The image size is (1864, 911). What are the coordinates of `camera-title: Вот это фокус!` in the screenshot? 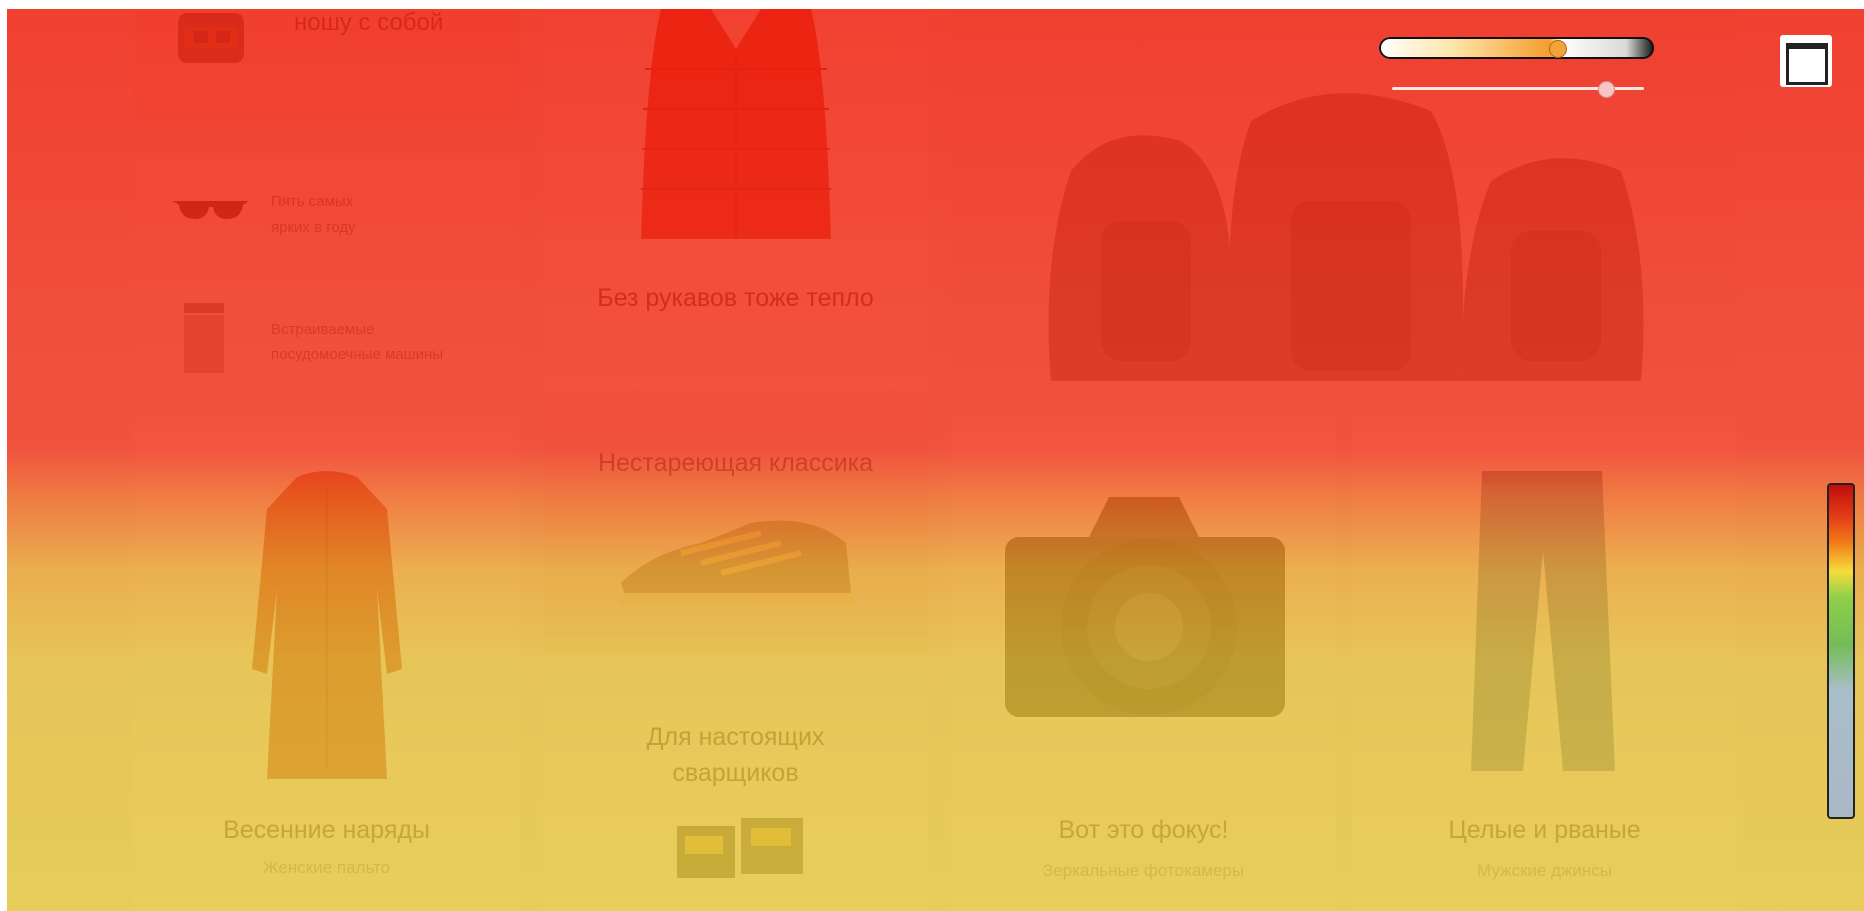 It's located at (1143, 830).